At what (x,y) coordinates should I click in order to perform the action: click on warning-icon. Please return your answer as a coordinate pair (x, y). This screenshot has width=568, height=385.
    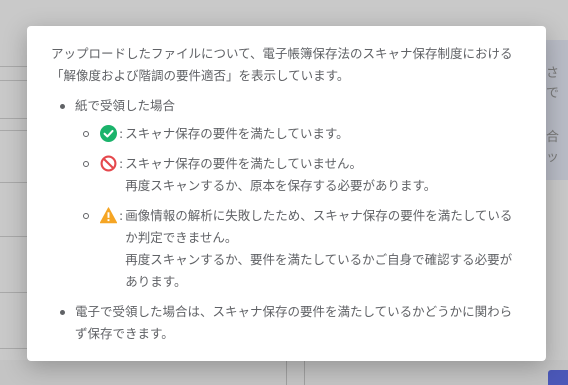
    Looking at the image, I should click on (108, 215).